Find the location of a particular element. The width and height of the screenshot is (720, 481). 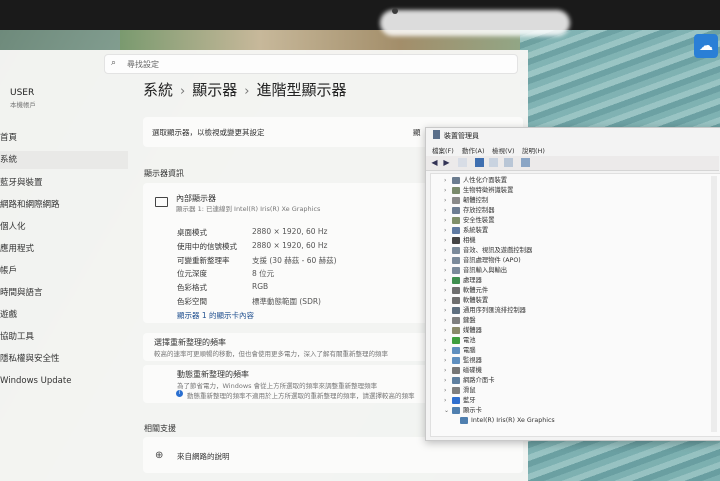

device-category: › 音訊處理物件 (APO) is located at coordinates (482, 261).